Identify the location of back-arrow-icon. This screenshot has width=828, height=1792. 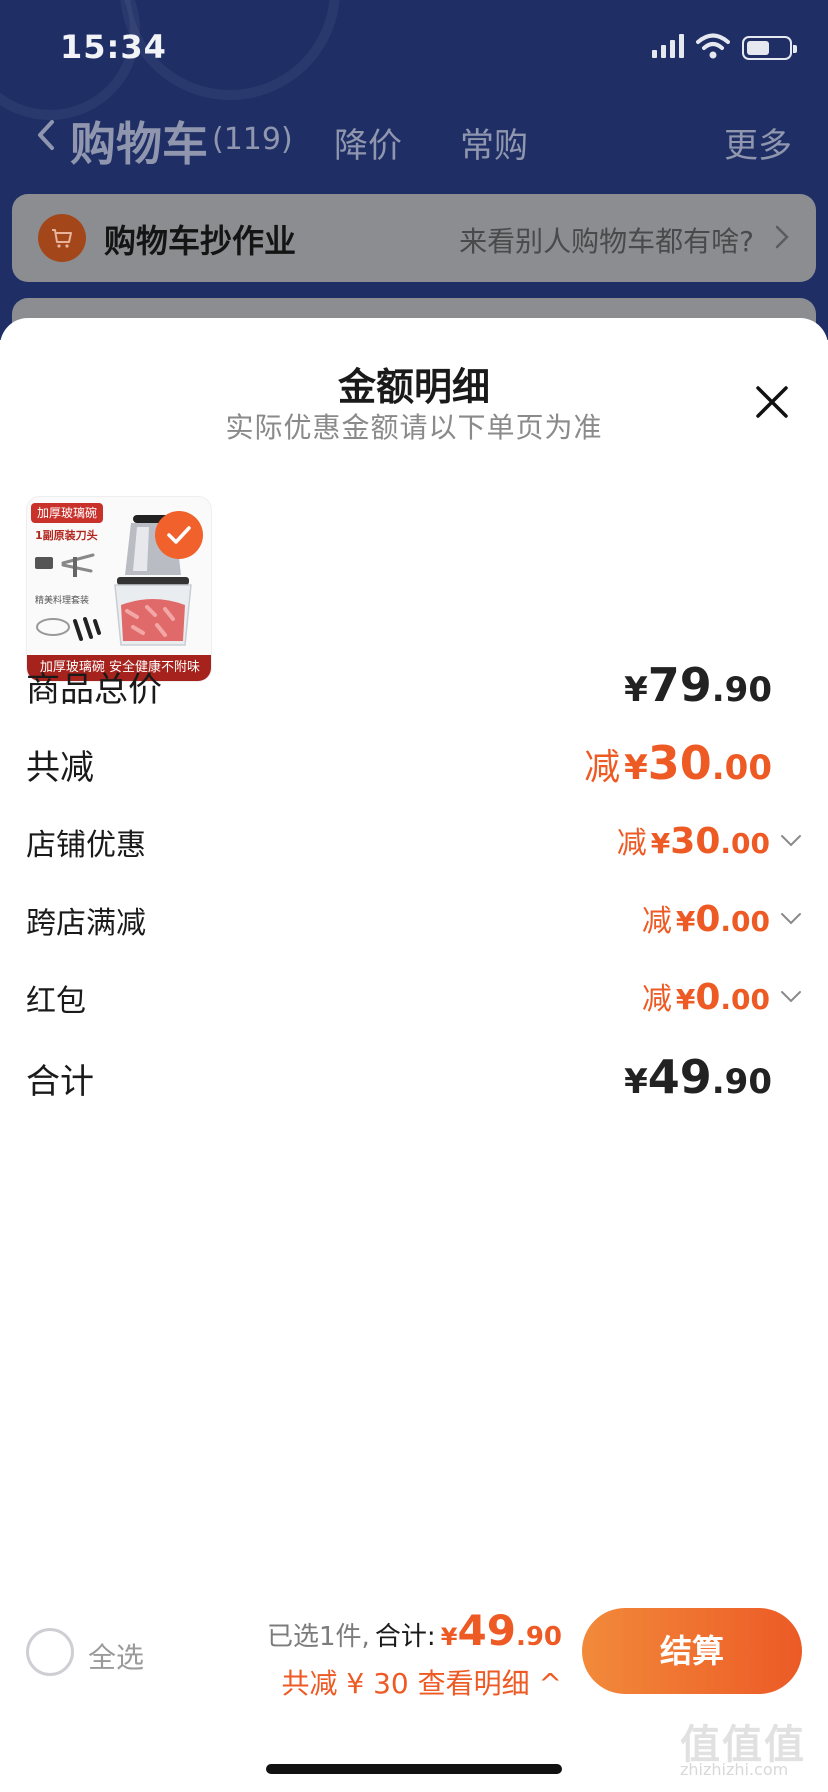
(46, 135).